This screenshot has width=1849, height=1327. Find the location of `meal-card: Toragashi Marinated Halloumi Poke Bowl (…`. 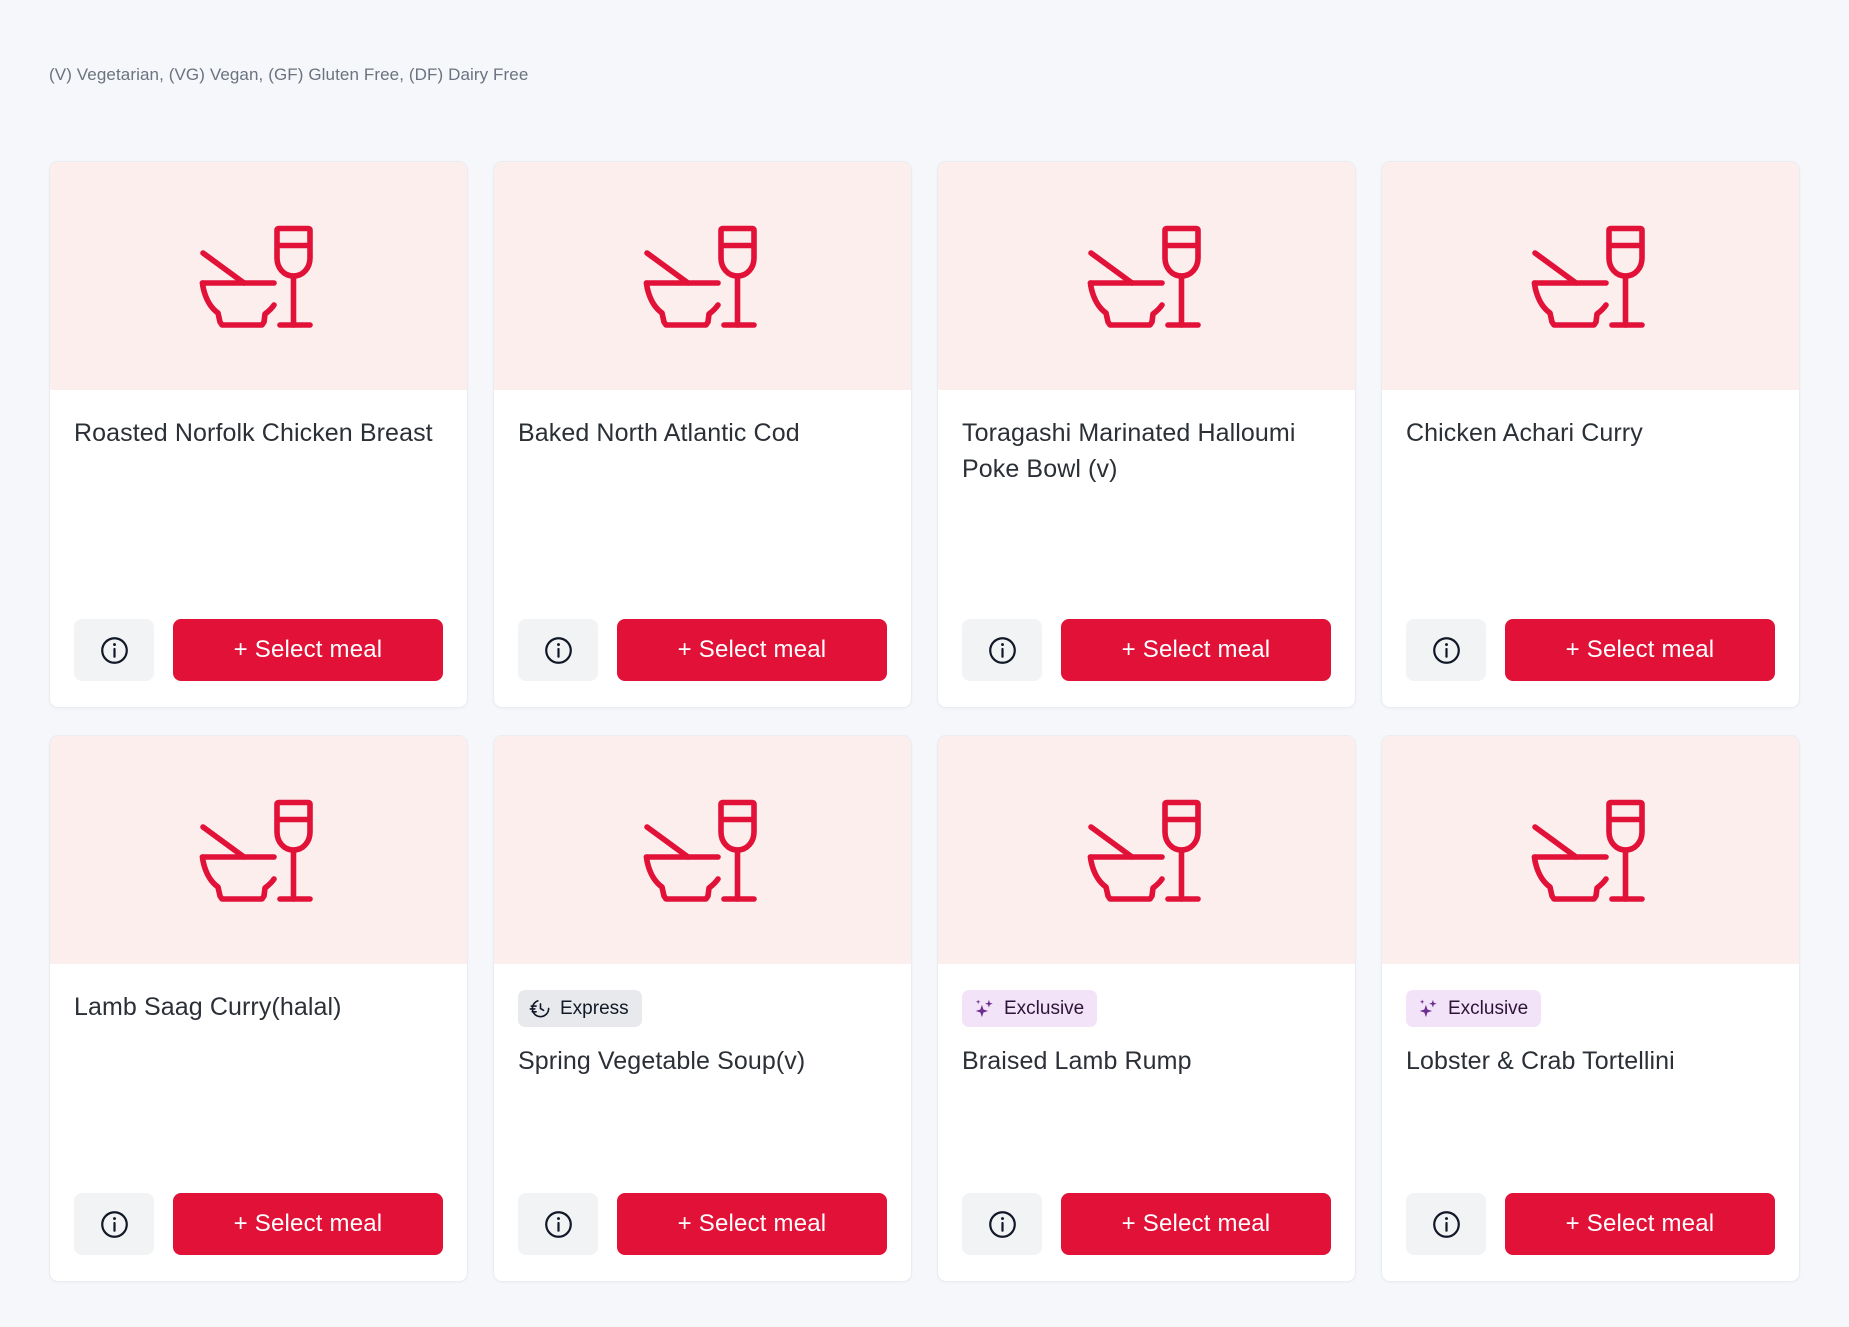

meal-card: Toragashi Marinated Halloumi Poke Bowl (… is located at coordinates (1146, 434).